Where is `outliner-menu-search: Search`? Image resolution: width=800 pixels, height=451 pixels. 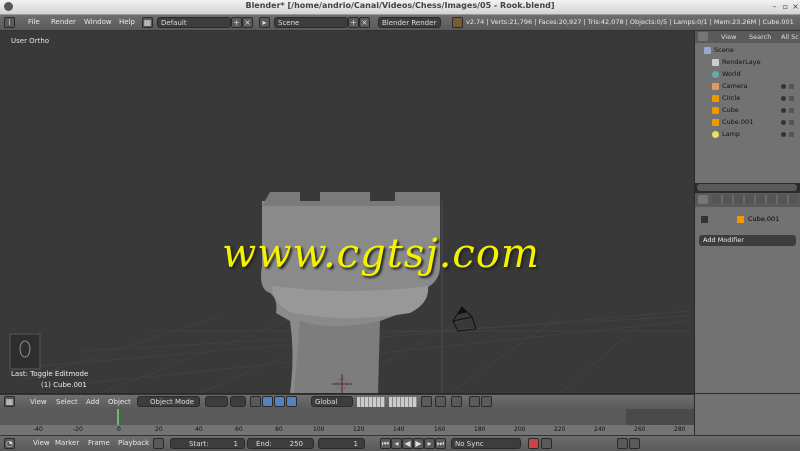 outliner-menu-search: Search is located at coordinates (760, 37).